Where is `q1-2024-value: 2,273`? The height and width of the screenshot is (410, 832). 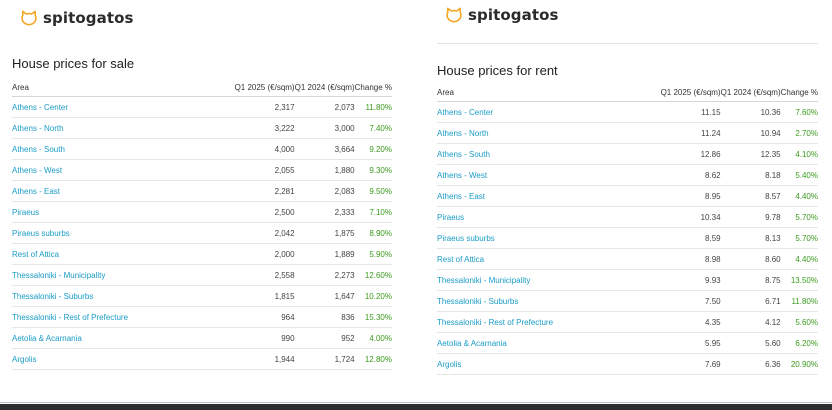
q1-2024-value: 2,273 is located at coordinates (324, 275).